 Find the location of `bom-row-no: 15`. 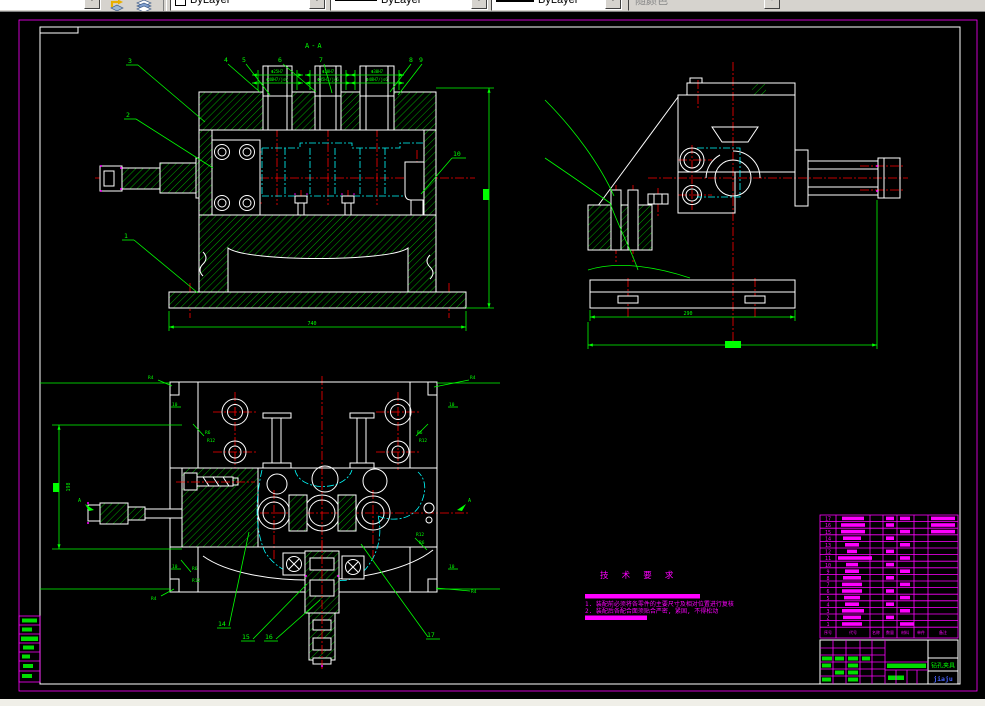

bom-row-no: 15 is located at coordinates (828, 533).